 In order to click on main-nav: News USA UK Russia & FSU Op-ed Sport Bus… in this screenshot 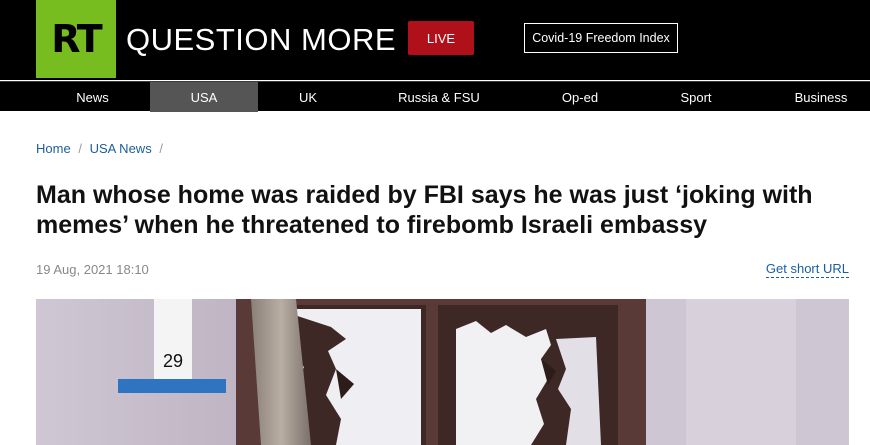, I will do `click(435, 96)`.